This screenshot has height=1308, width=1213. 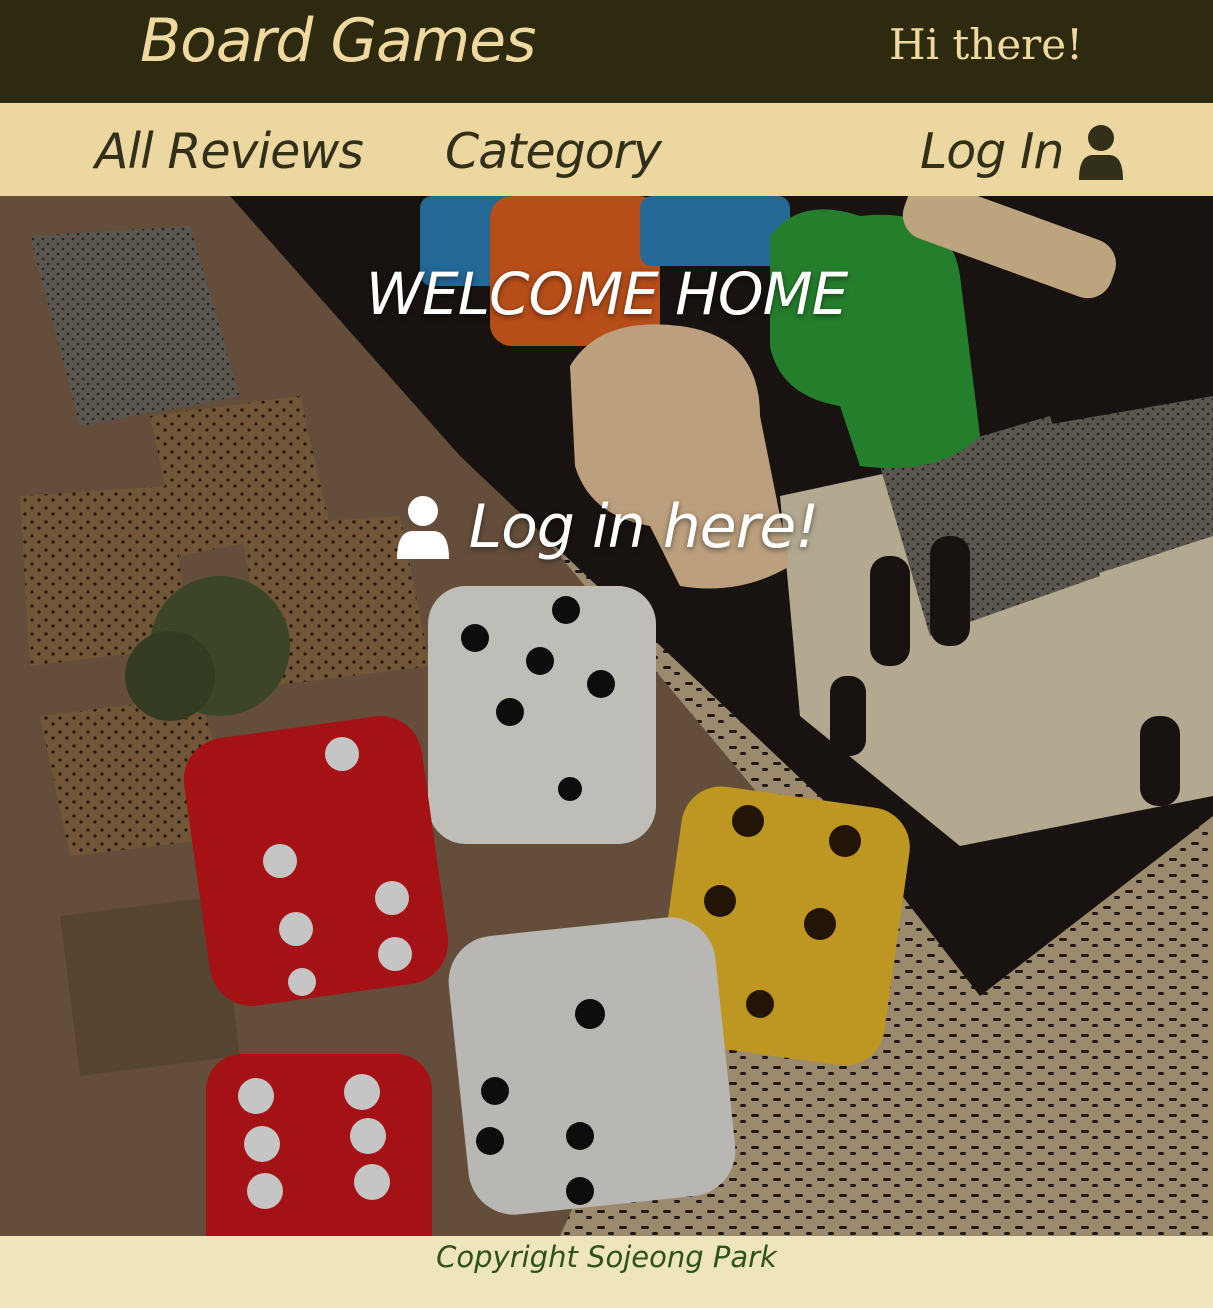 What do you see at coordinates (606, 1257) in the screenshot?
I see `copyright-text: Copyright Sojeong Park` at bounding box center [606, 1257].